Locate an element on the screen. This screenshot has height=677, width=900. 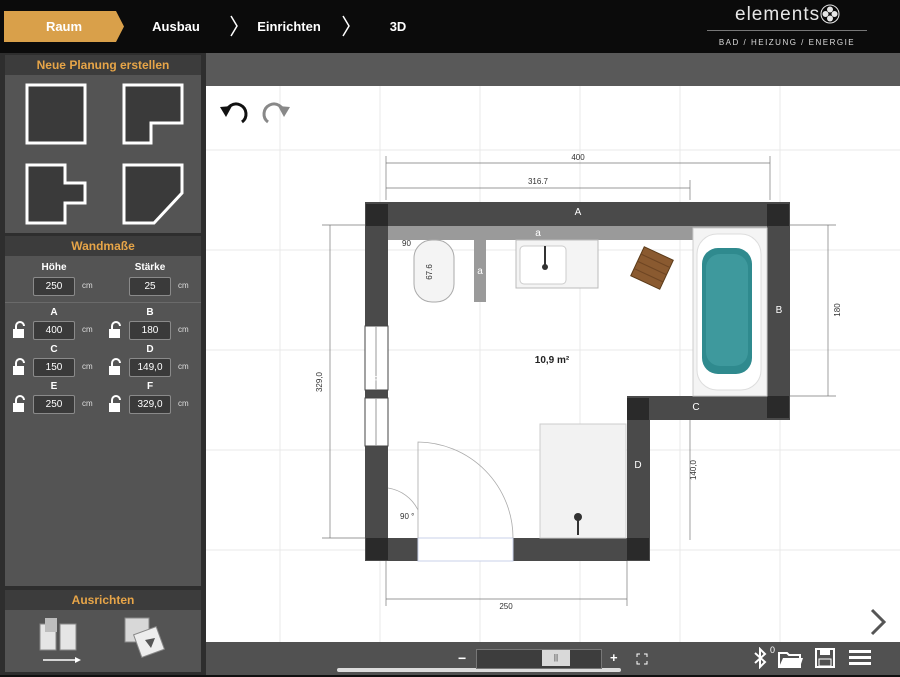
wall-label-a: A is located at coordinates (578, 212).